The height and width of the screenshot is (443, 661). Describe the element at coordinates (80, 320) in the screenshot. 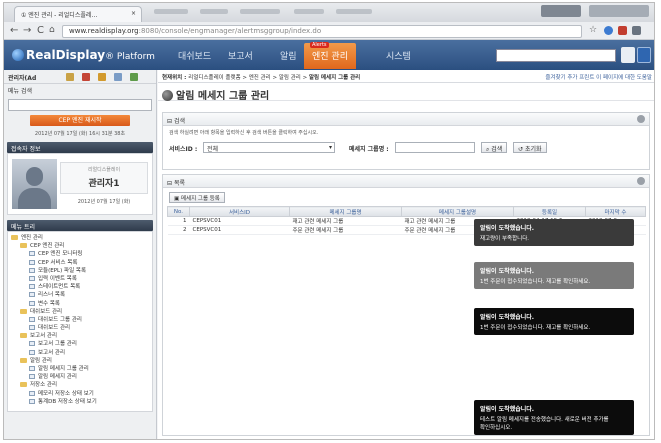

I see `tree-item: 대쉬보드 그룹 관리` at that location.